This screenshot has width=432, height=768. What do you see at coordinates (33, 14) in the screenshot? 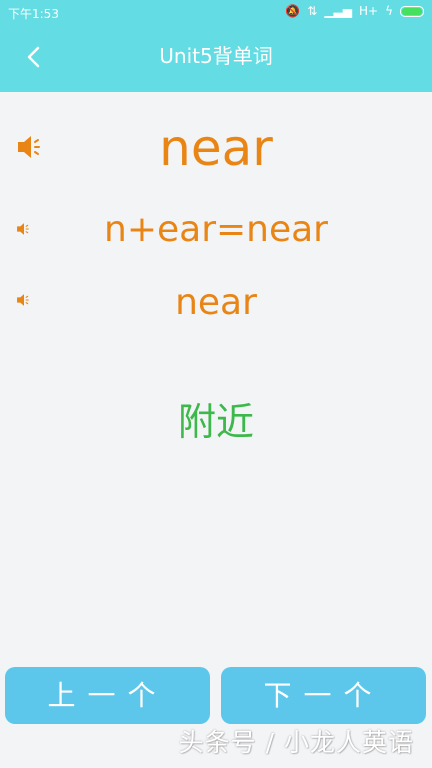
I see `status-time: 下午1:53` at bounding box center [33, 14].